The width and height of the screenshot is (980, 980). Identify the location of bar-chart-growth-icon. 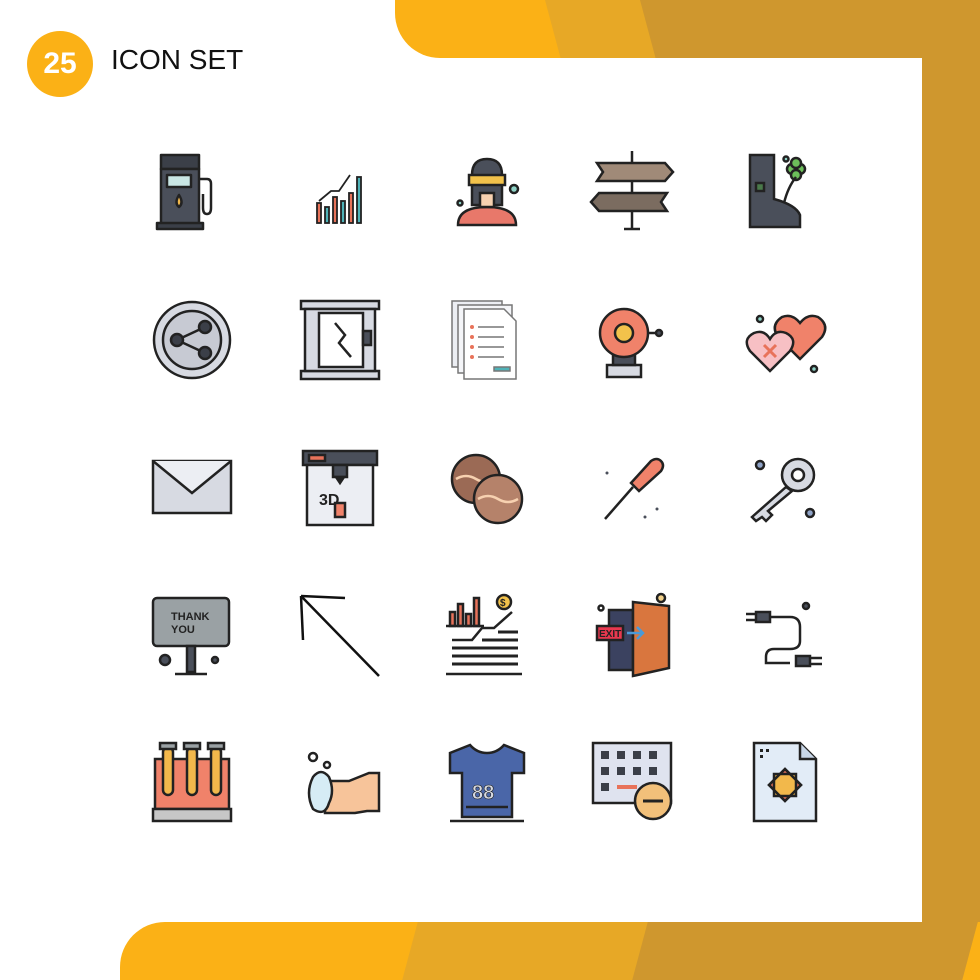
(340, 190).